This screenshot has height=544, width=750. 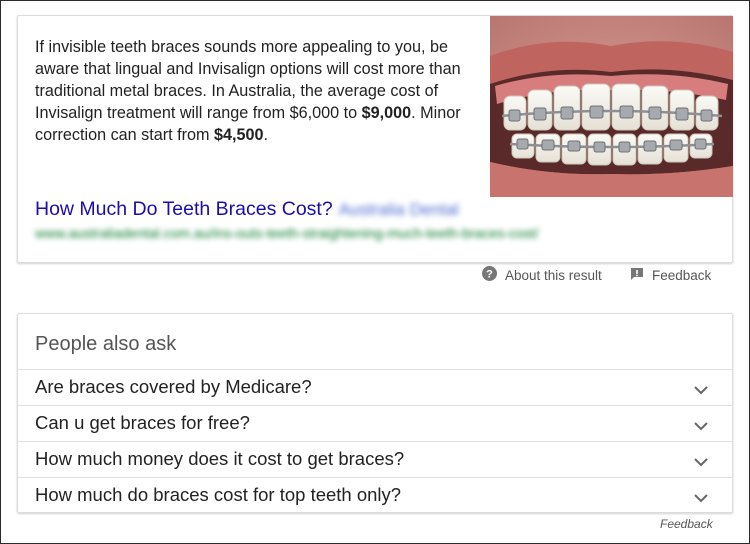 I want to click on braces-smile-image, so click(x=611, y=106).